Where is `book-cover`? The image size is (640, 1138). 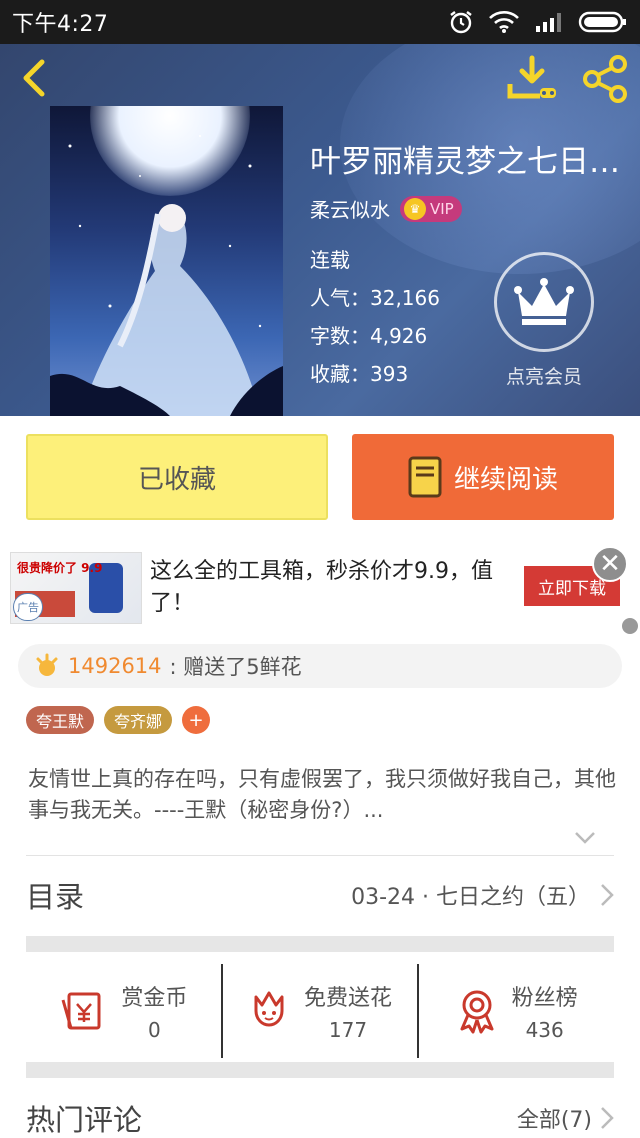 book-cover is located at coordinates (166, 261).